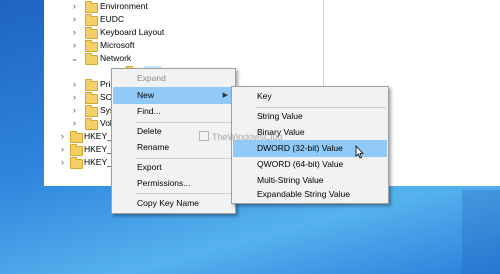 The height and width of the screenshot is (274, 500). Describe the element at coordinates (112, 19) in the screenshot. I see `tree-item-label: EUDC` at that location.